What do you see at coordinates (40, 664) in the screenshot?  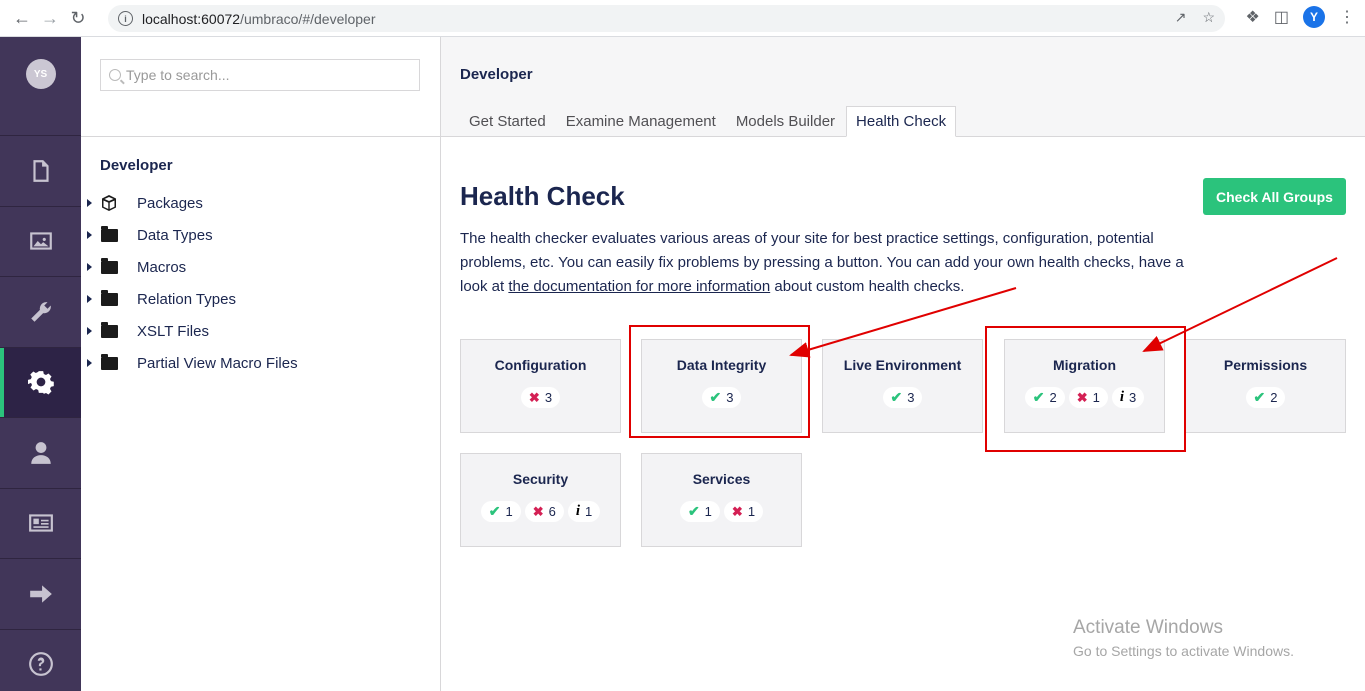 I see `help-icon` at bounding box center [40, 664].